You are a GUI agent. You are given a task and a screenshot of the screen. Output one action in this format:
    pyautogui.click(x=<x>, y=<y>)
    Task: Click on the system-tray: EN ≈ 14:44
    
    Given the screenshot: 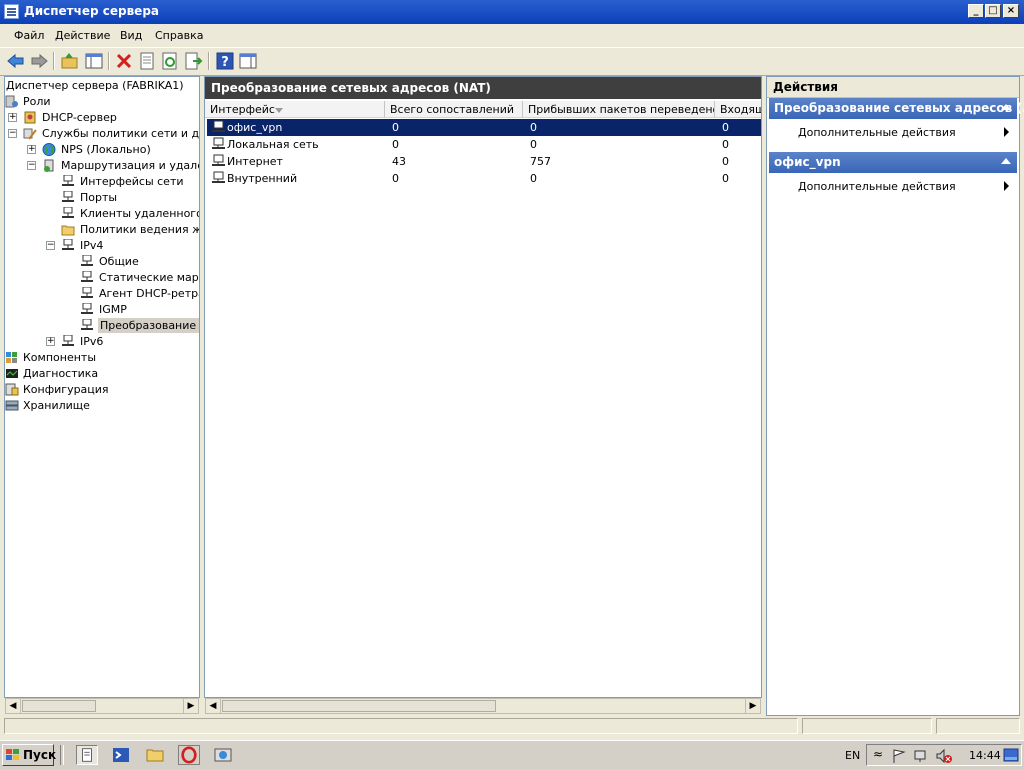 What is the action you would take?
    pyautogui.click(x=933, y=755)
    